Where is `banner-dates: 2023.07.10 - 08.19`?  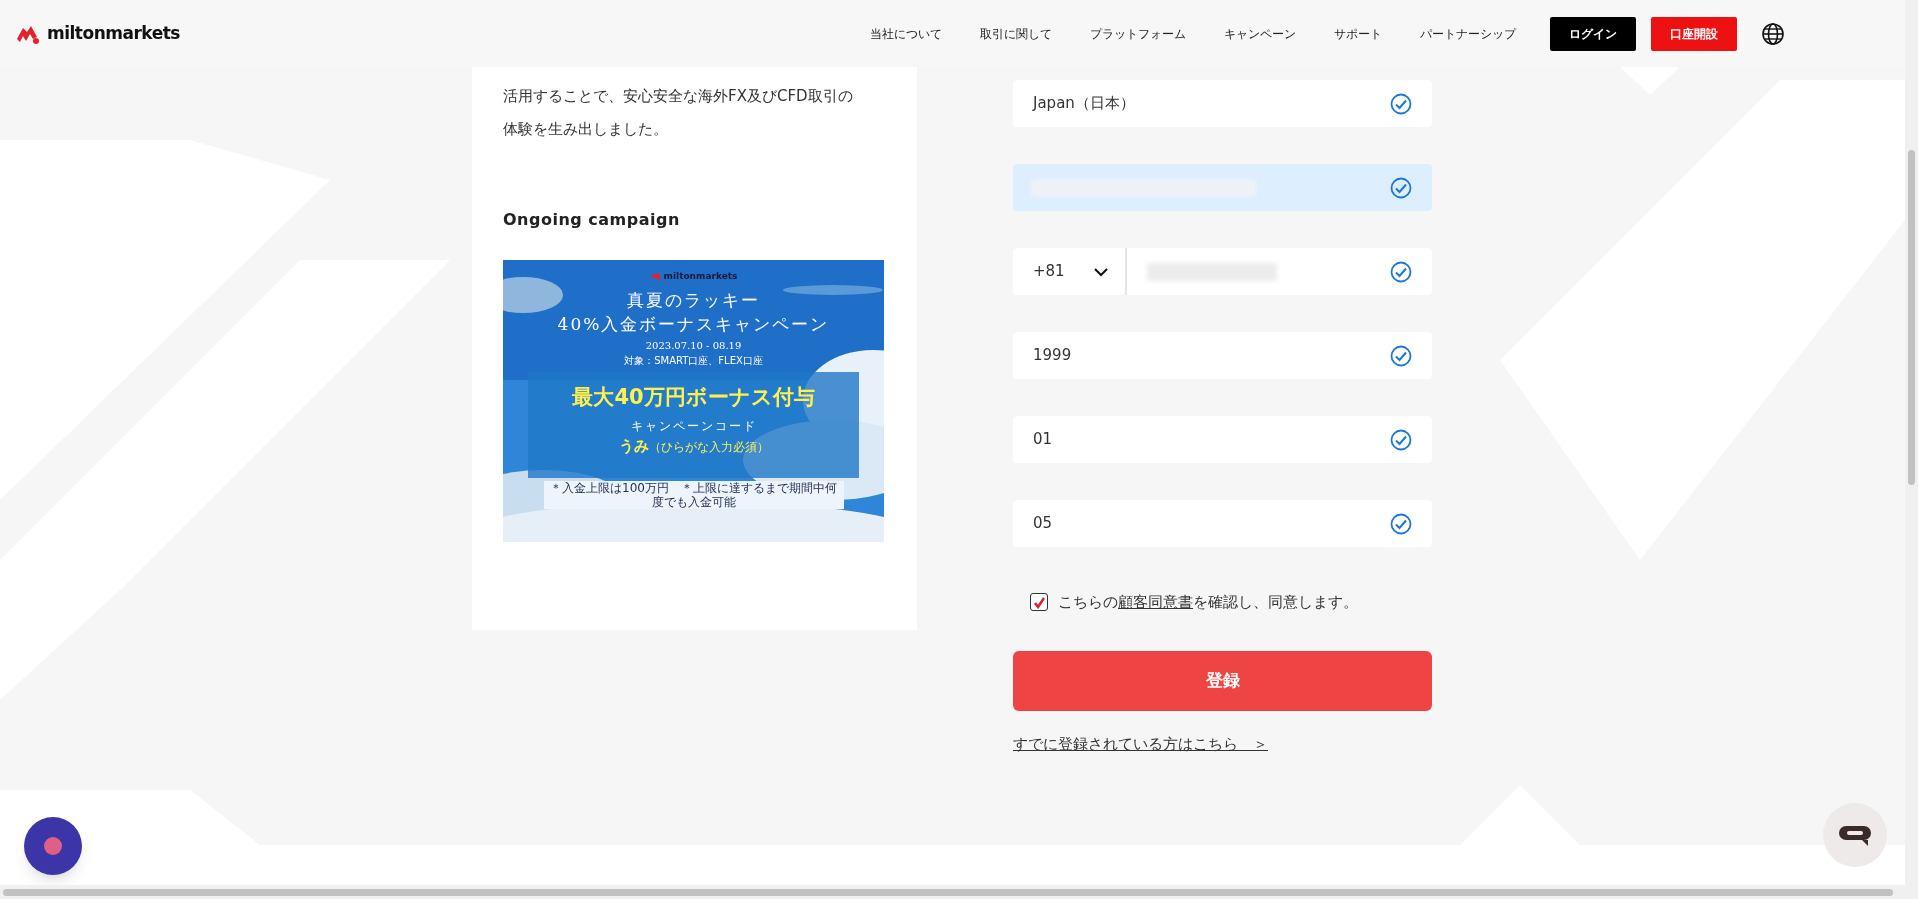
banner-dates: 2023.07.10 - 08.19 is located at coordinates (693, 345).